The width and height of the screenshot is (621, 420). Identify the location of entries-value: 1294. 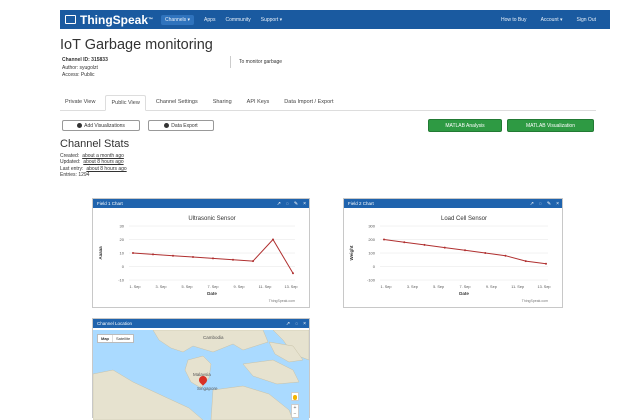
(84, 175).